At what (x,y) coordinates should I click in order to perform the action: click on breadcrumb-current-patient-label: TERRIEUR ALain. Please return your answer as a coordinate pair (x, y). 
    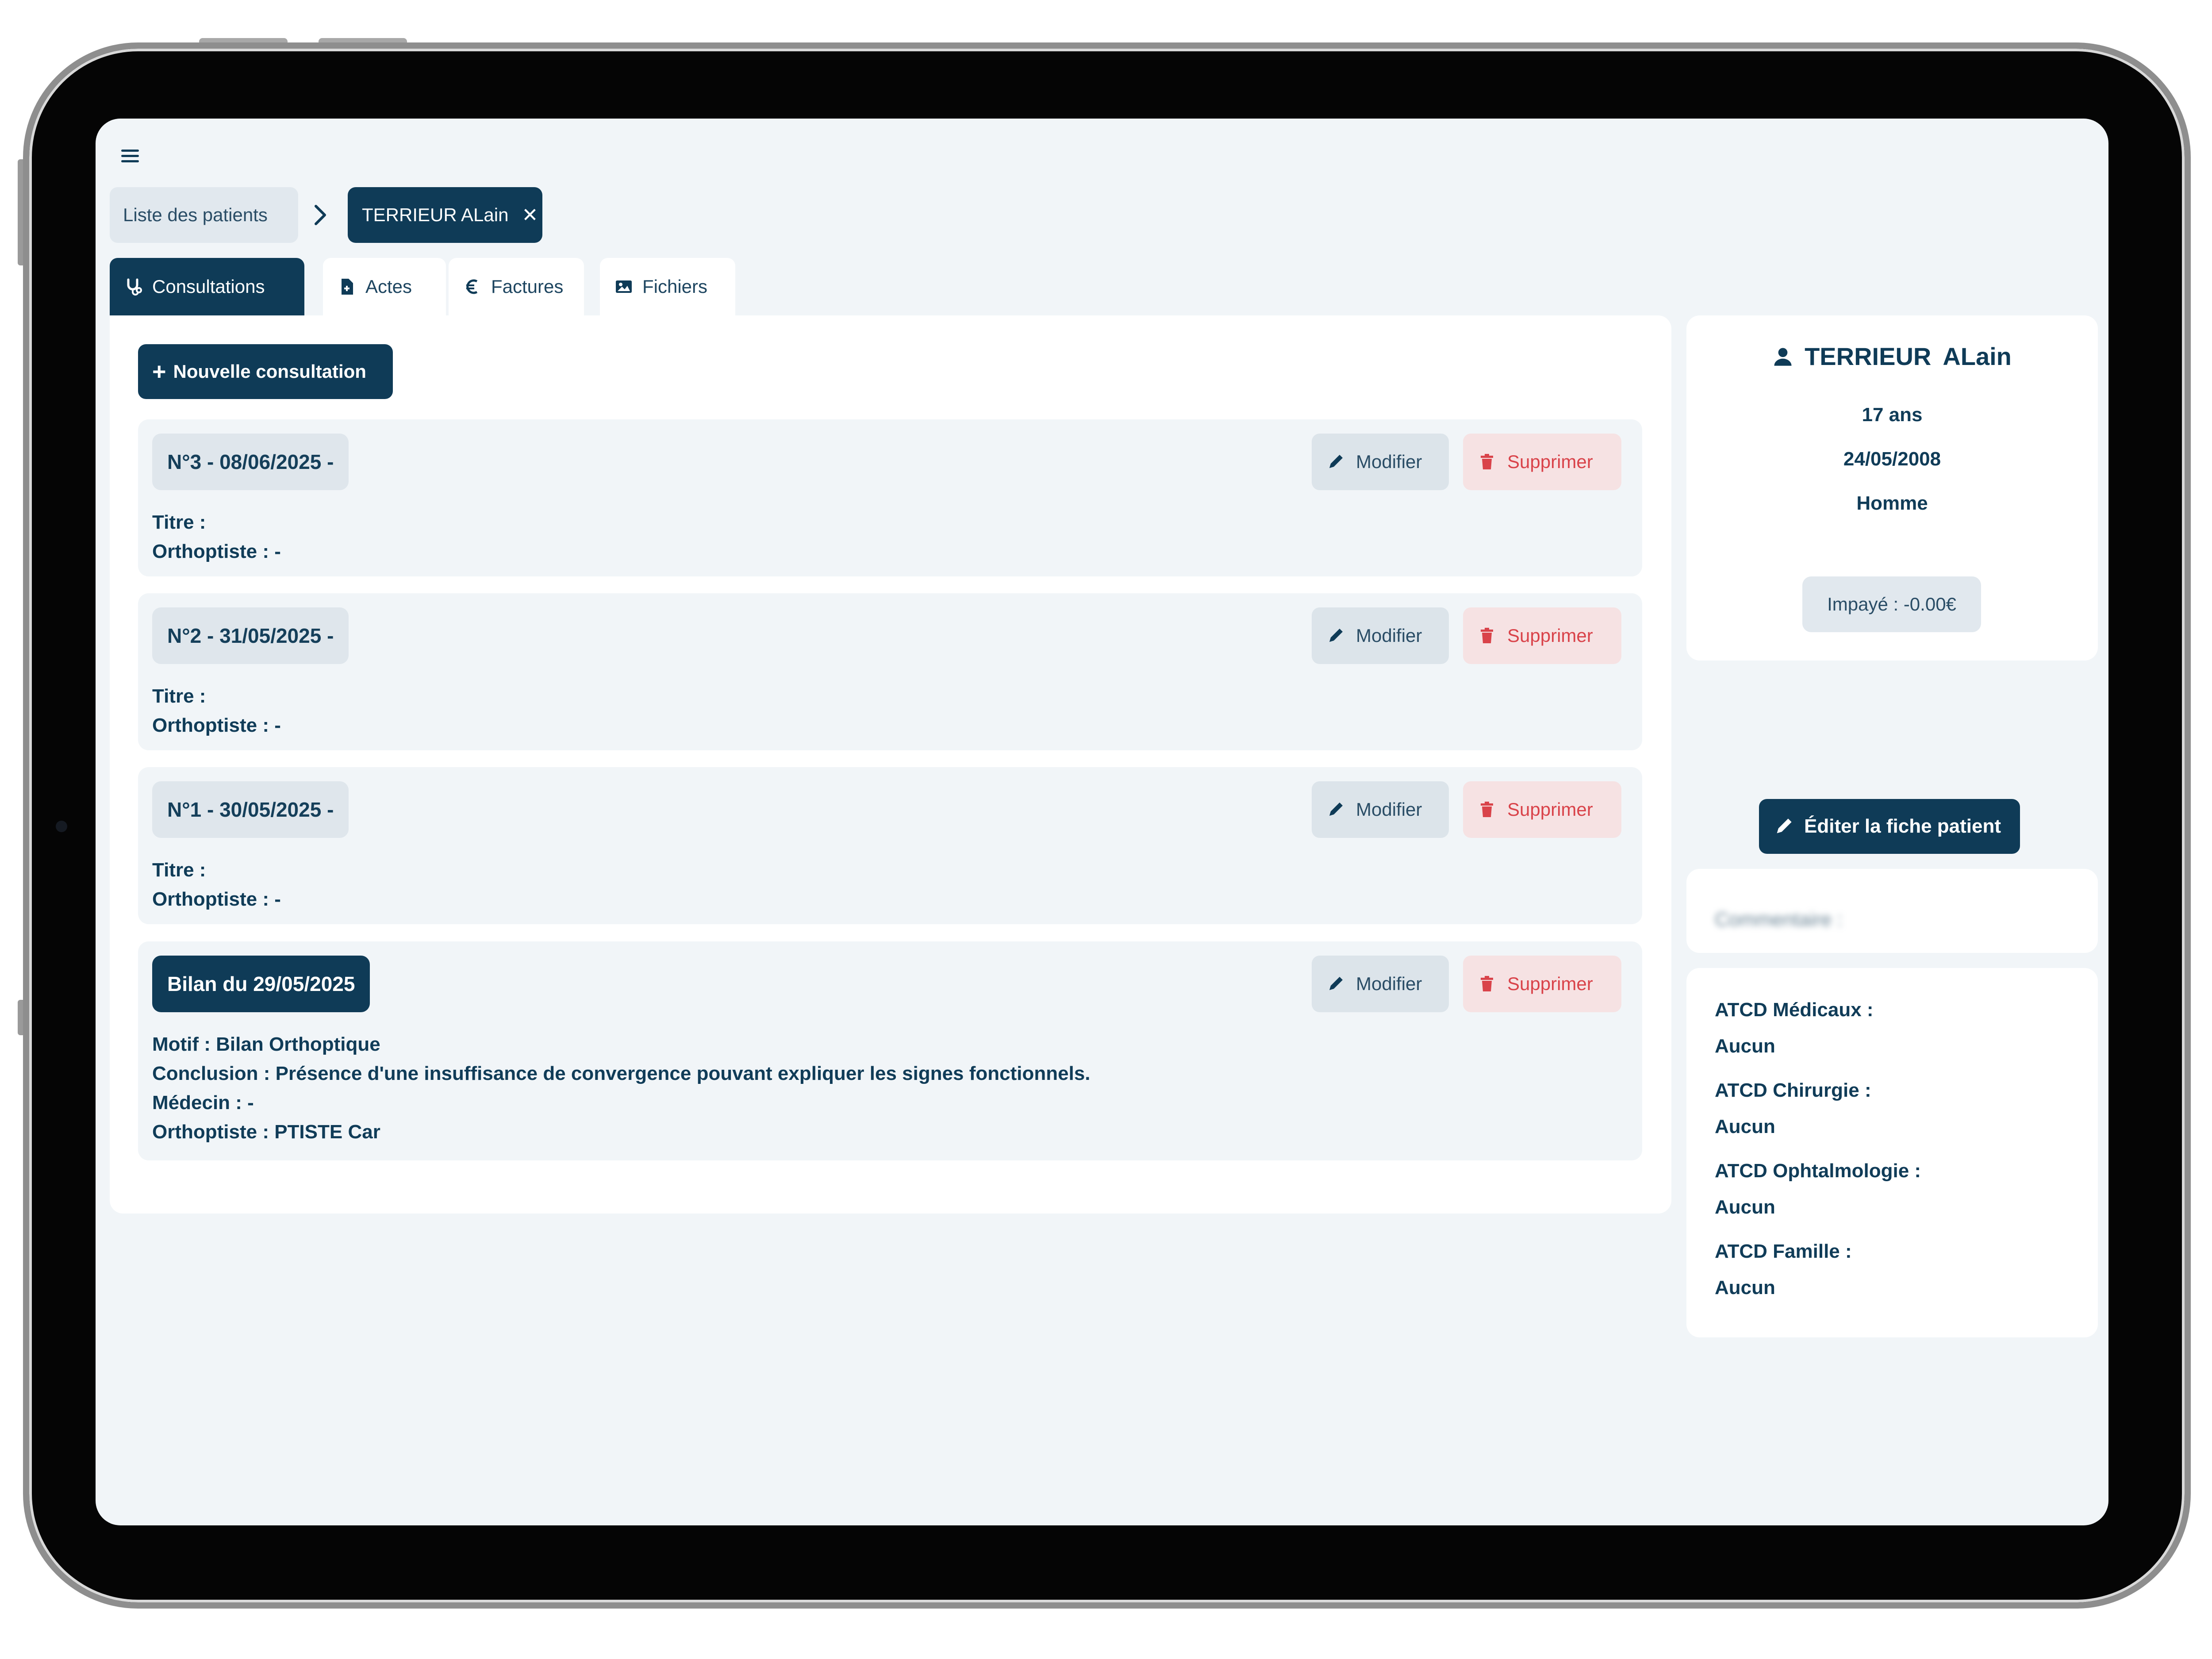
    Looking at the image, I should click on (436, 215).